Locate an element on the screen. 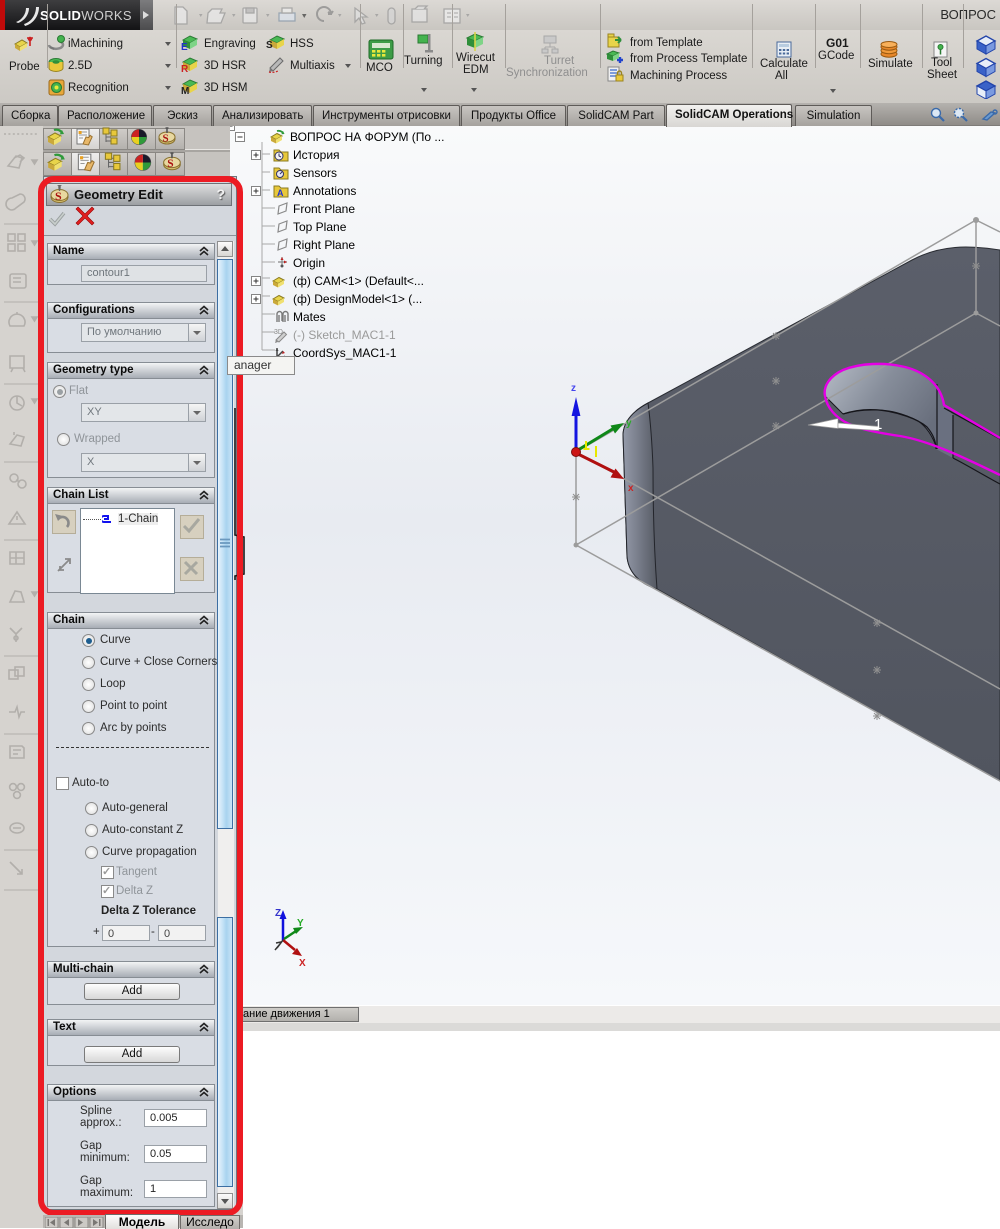 The height and width of the screenshot is (1229, 1000). svg-text: A is located at coordinates (280, 193).